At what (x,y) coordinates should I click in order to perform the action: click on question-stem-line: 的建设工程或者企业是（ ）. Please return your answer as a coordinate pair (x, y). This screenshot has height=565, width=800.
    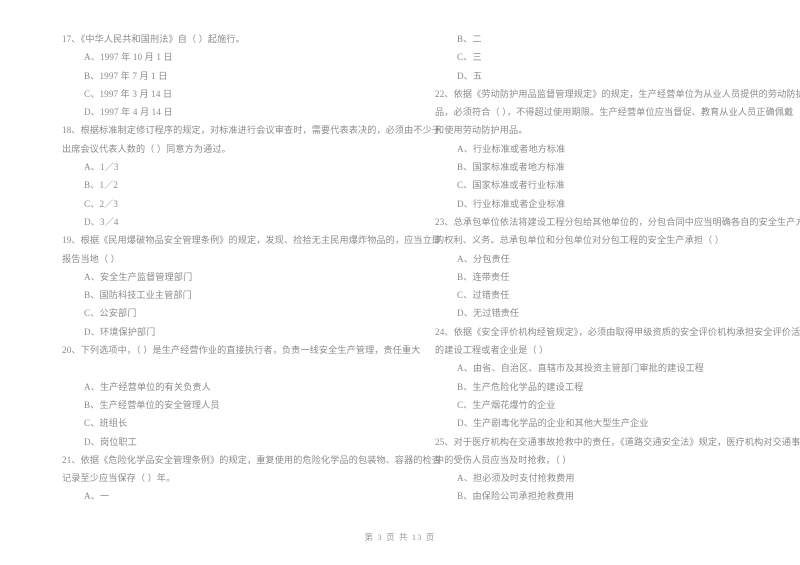
    Looking at the image, I should click on (492, 350).